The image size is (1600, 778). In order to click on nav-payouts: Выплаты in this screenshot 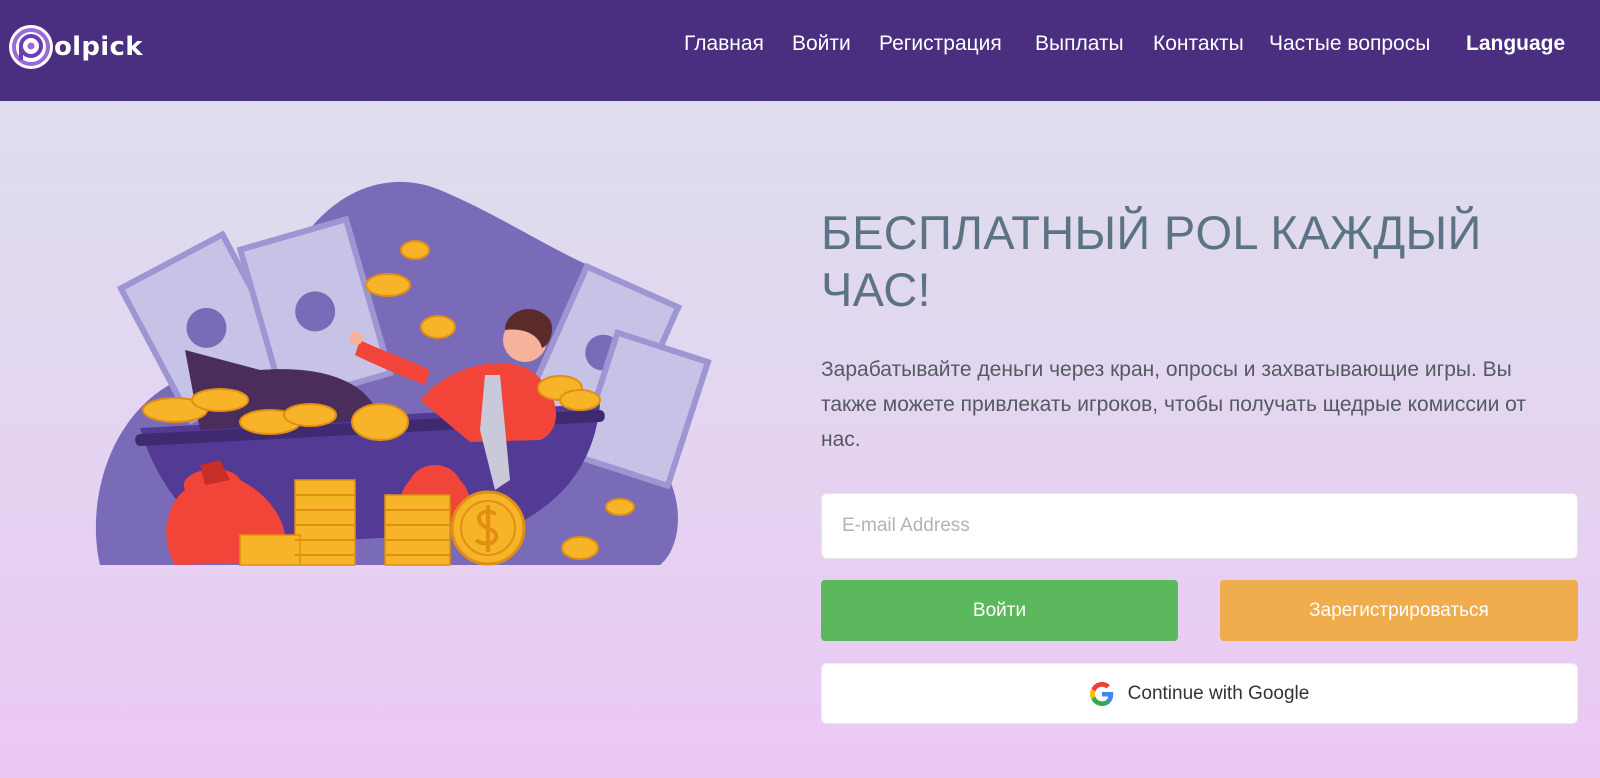, I will do `click(1079, 44)`.